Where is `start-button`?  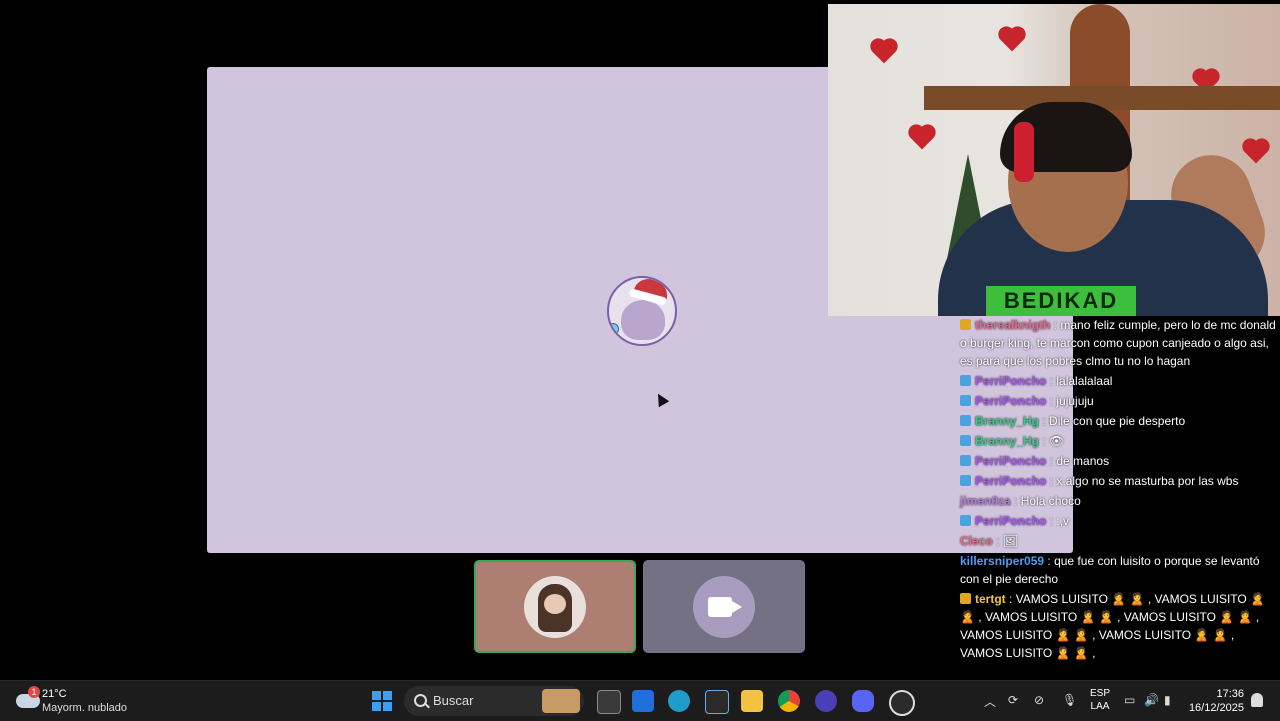
start-button is located at coordinates (382, 701).